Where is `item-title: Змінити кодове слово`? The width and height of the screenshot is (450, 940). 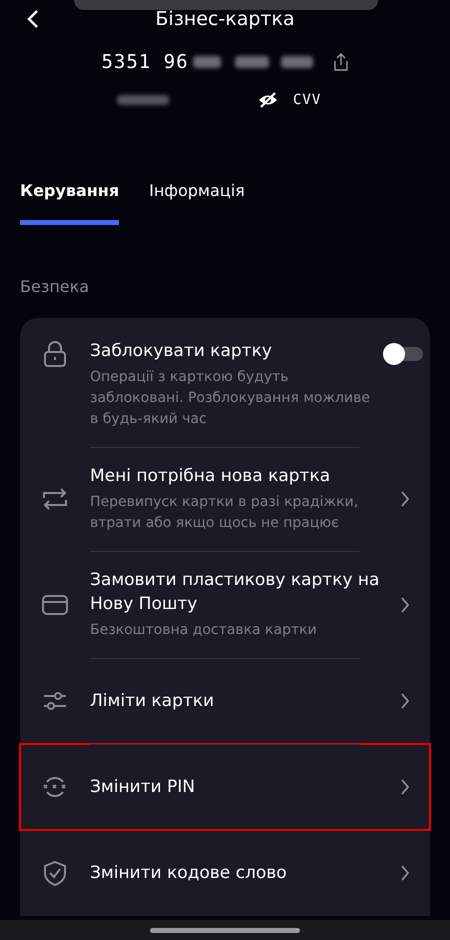 item-title: Змінити кодове слово is located at coordinates (189, 873).